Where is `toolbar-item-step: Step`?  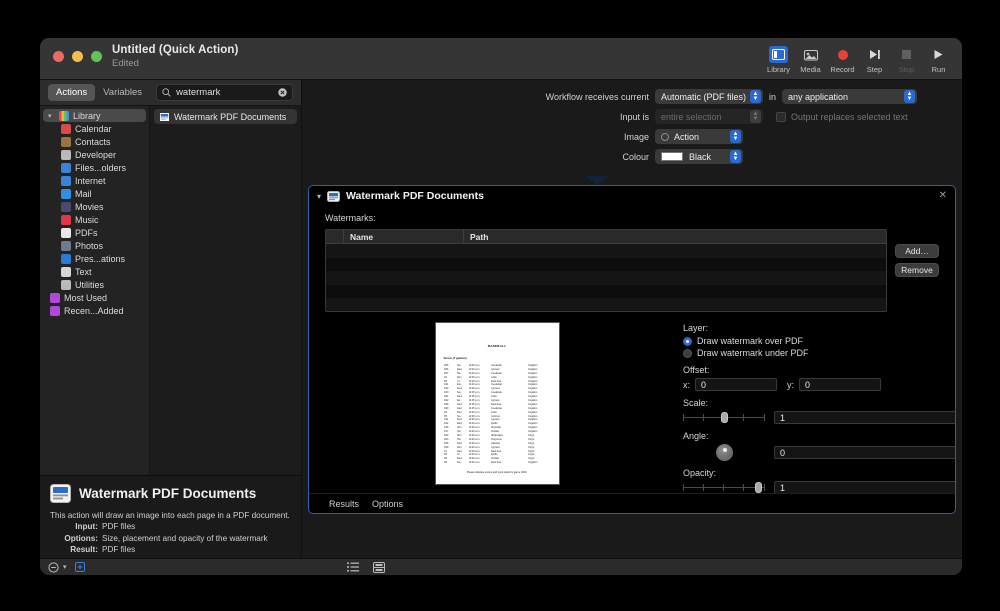
toolbar-item-step: Step is located at coordinates (874, 58).